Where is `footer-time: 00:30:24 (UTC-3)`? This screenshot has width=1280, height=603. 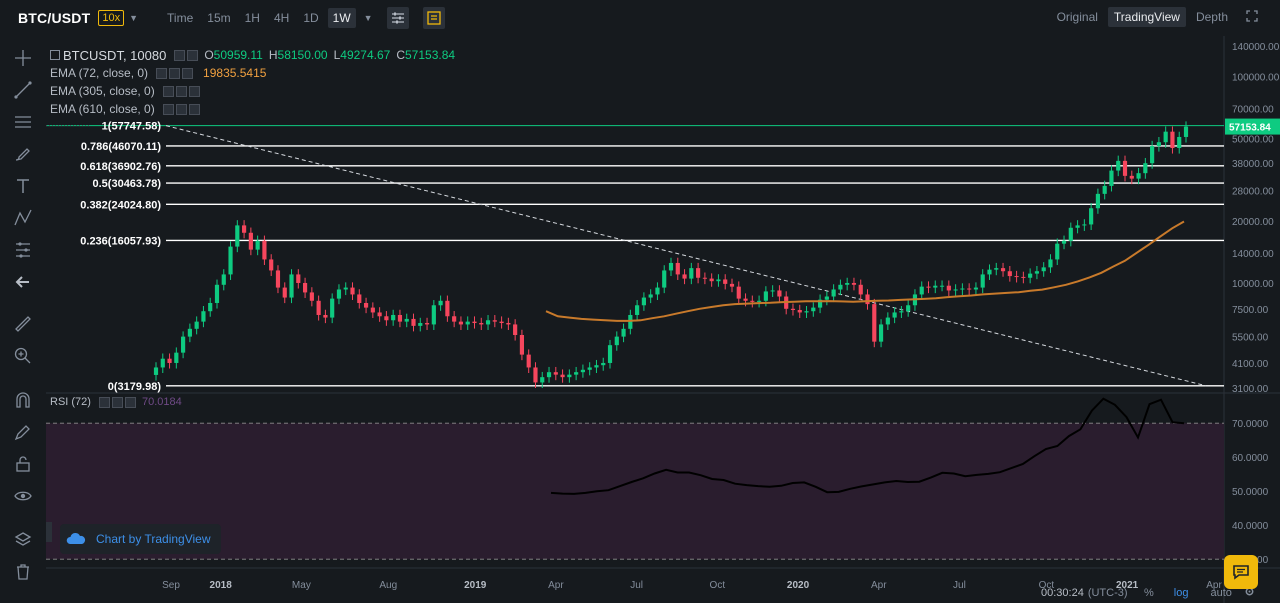 footer-time: 00:30:24 (UTC-3) is located at coordinates (1084, 593).